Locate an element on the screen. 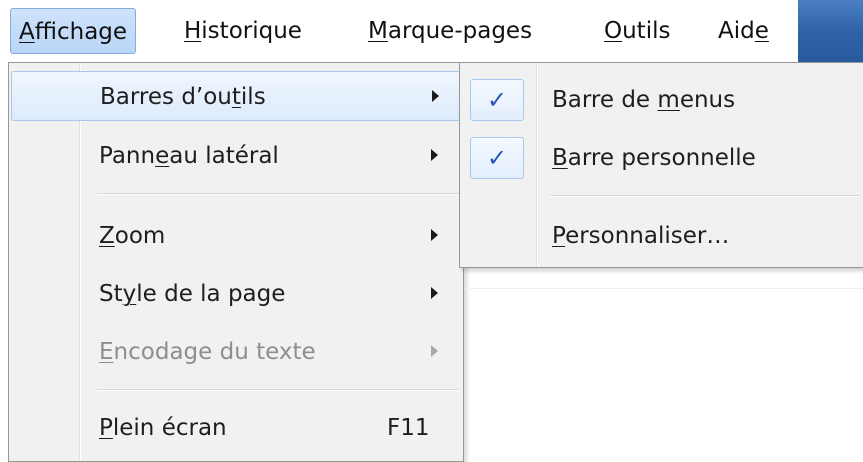 This screenshot has height=462, width=863. submenu-item-label: Barre personnelle is located at coordinates (654, 158).